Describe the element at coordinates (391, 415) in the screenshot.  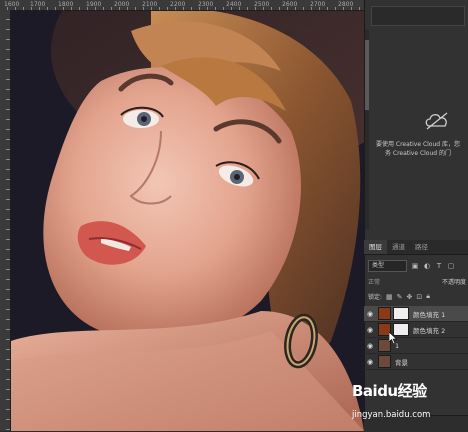
I see `watermark-url: jingyan.baidu.com` at that location.